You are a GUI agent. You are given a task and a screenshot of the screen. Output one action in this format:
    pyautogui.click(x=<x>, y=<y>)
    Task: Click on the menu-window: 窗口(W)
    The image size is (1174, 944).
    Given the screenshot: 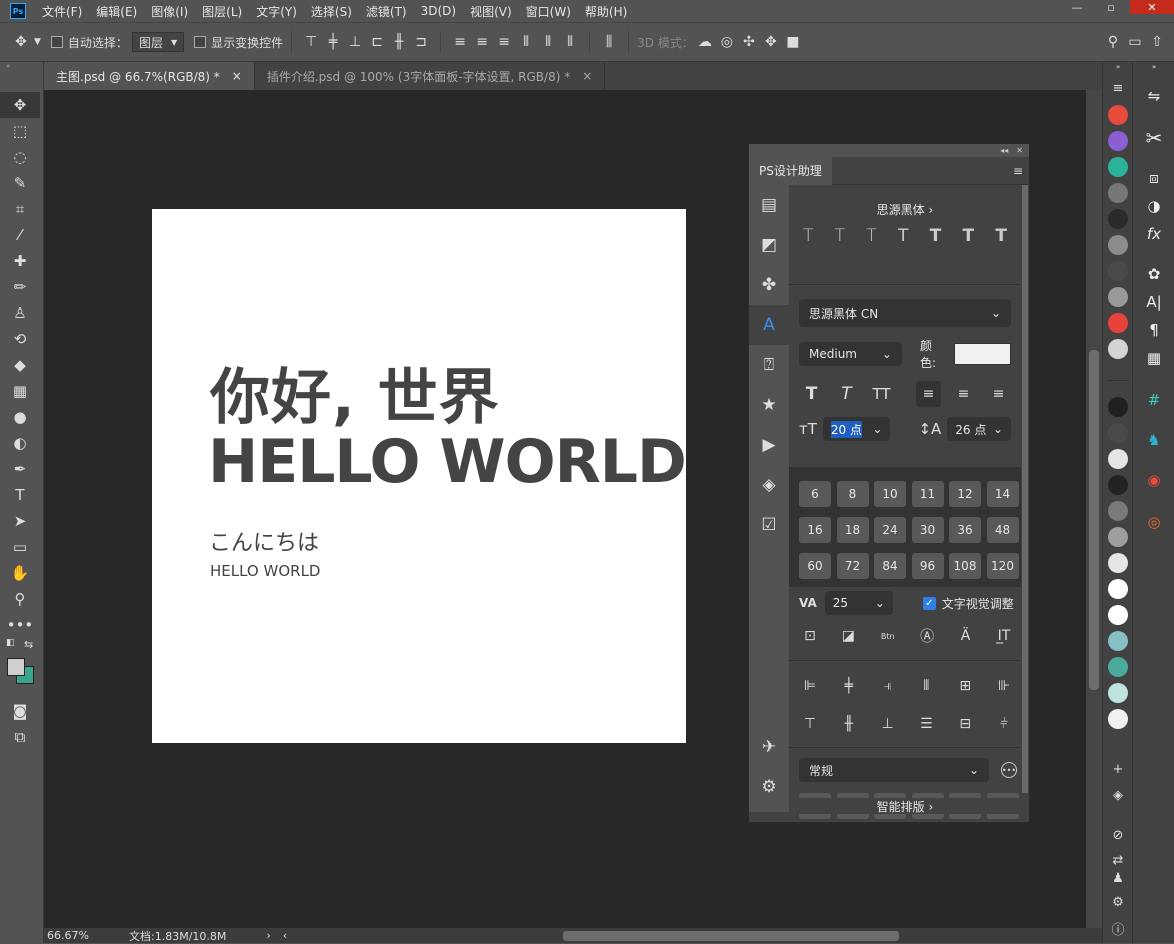 What is the action you would take?
    pyautogui.click(x=548, y=11)
    